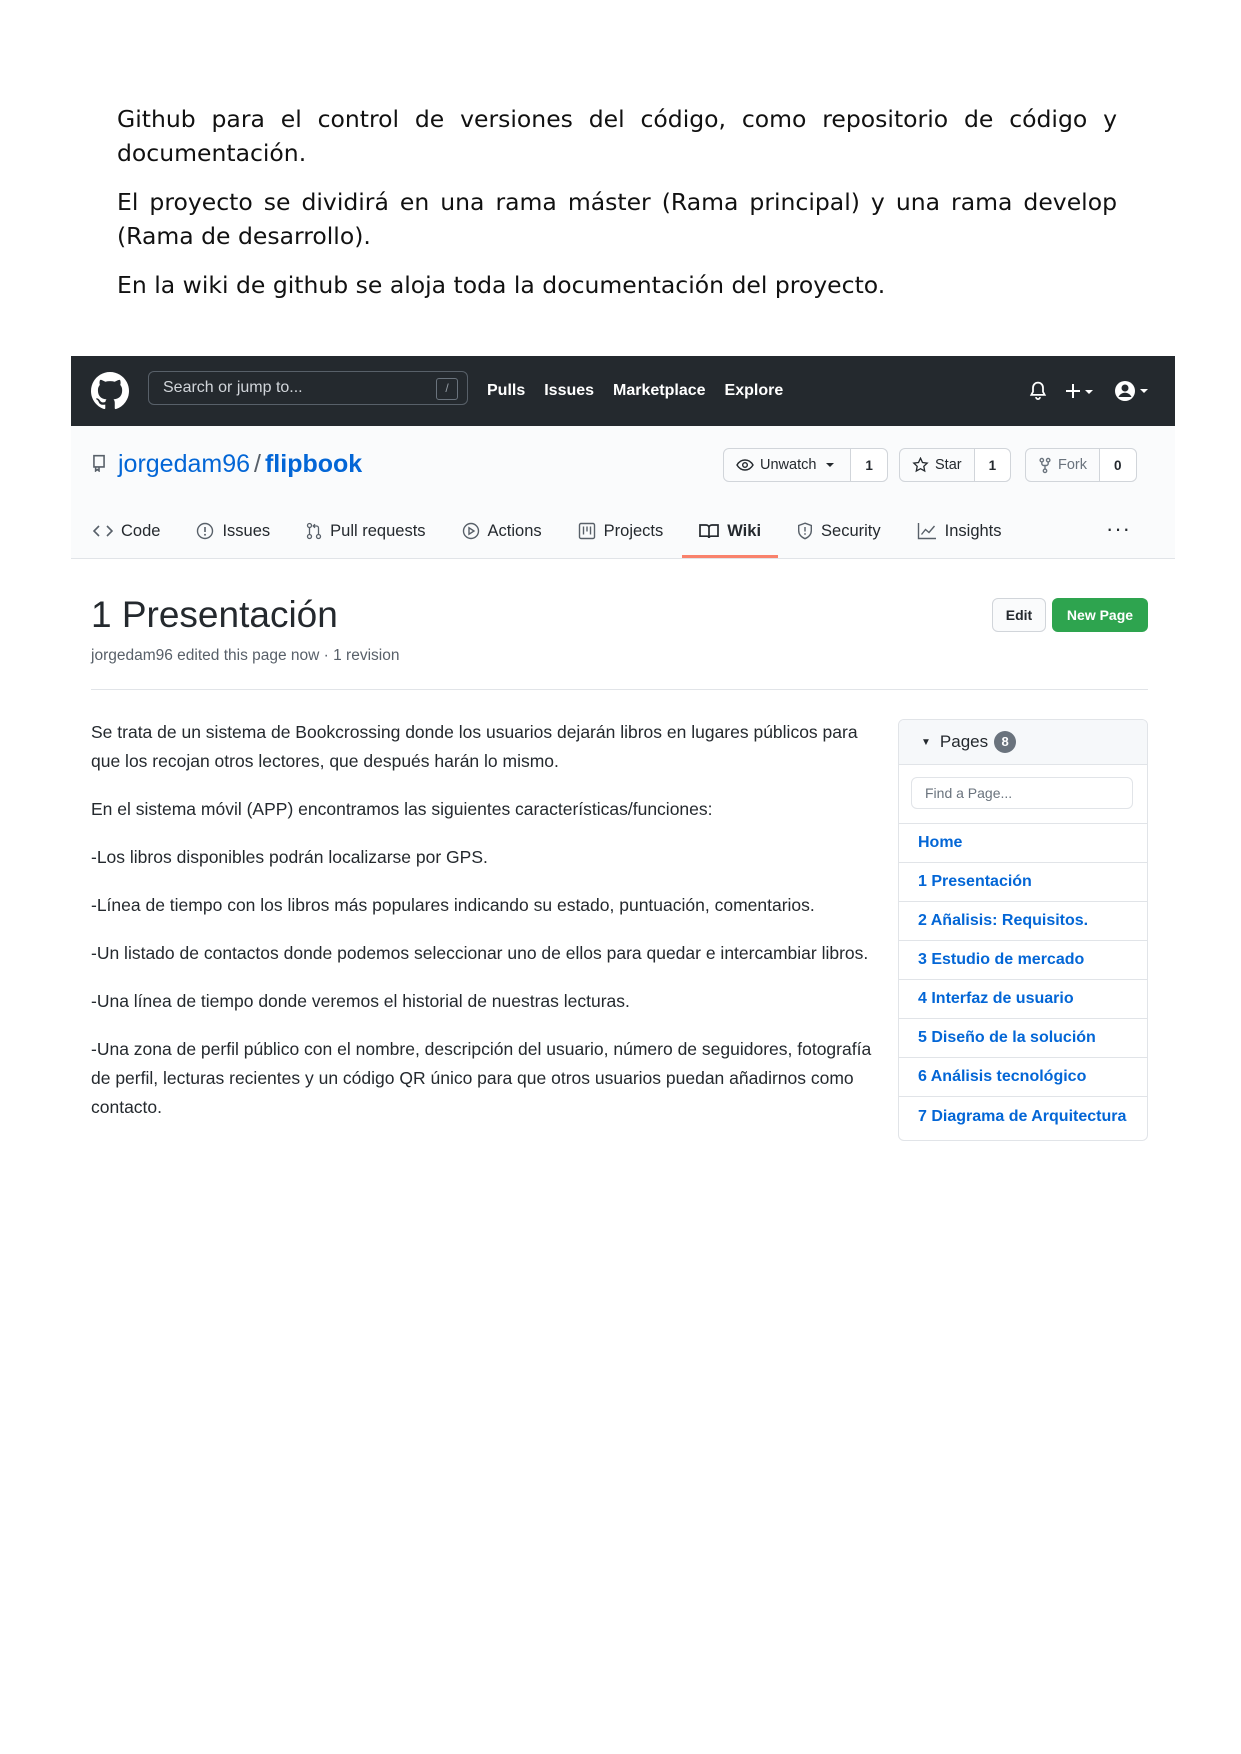  What do you see at coordinates (754, 391) in the screenshot?
I see `nav-explore: Explore` at bounding box center [754, 391].